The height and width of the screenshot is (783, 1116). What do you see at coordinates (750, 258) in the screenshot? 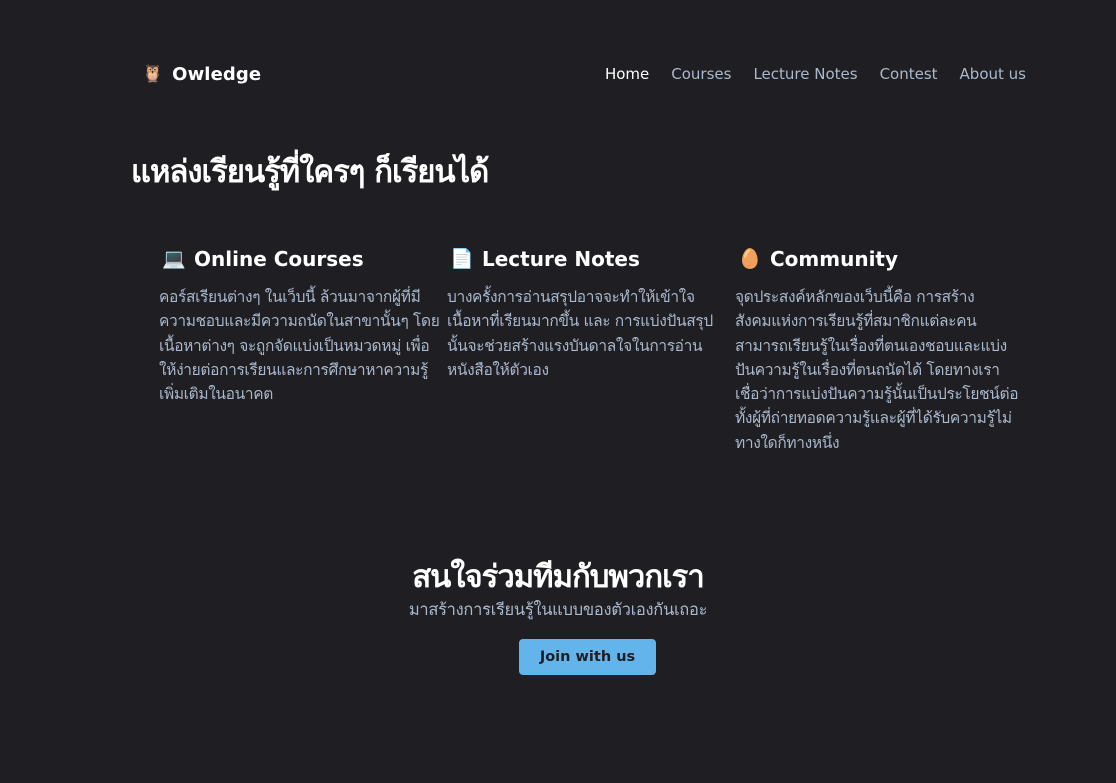
I see `egg-icon: 🥚` at bounding box center [750, 258].